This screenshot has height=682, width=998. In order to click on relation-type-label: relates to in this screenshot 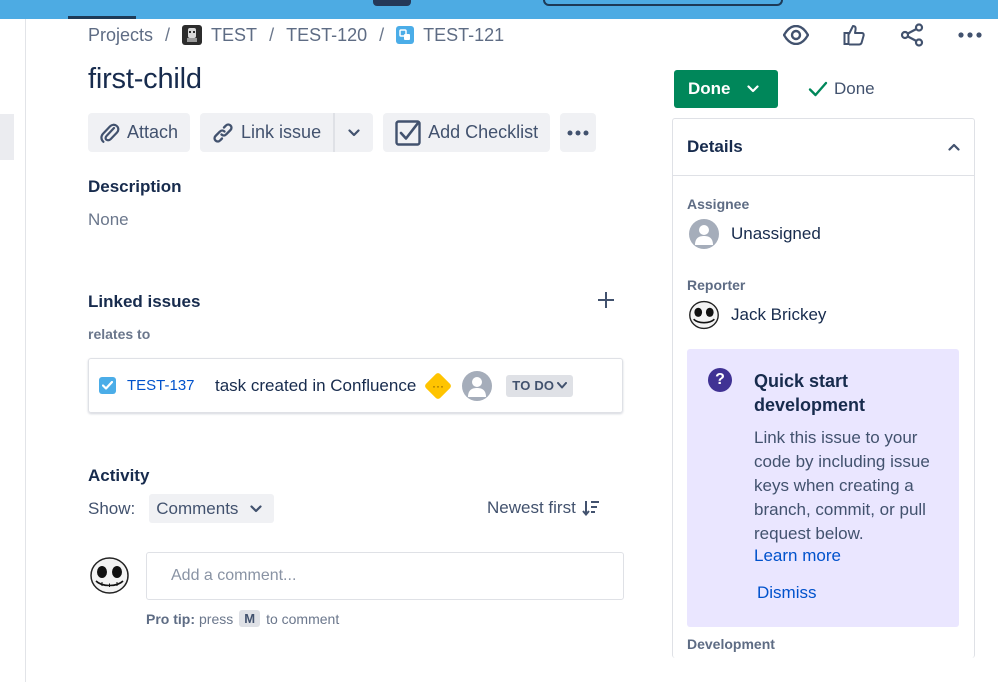, I will do `click(119, 334)`.